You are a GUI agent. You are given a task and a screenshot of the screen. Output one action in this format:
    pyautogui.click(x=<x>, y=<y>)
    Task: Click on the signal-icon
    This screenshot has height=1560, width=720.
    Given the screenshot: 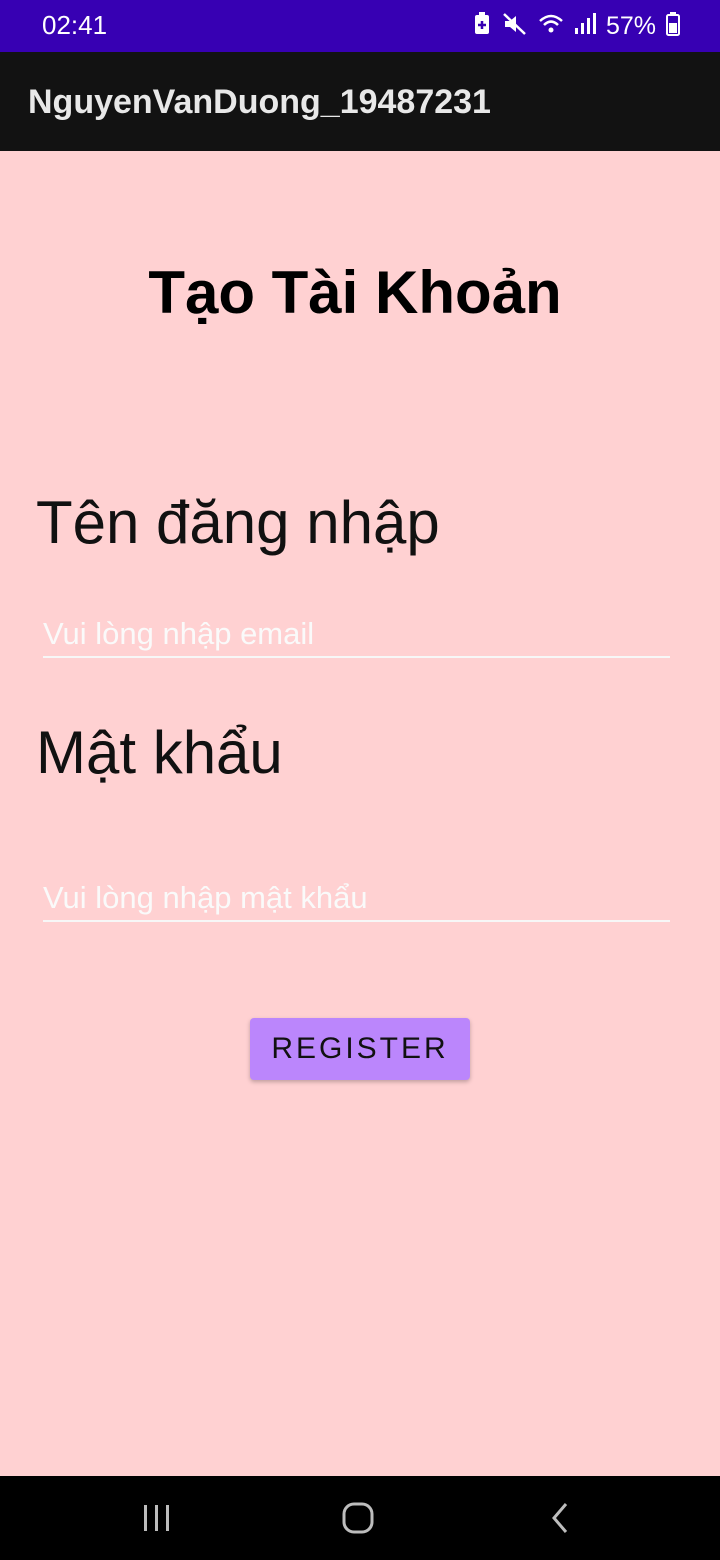 What is the action you would take?
    pyautogui.click(x=585, y=26)
    